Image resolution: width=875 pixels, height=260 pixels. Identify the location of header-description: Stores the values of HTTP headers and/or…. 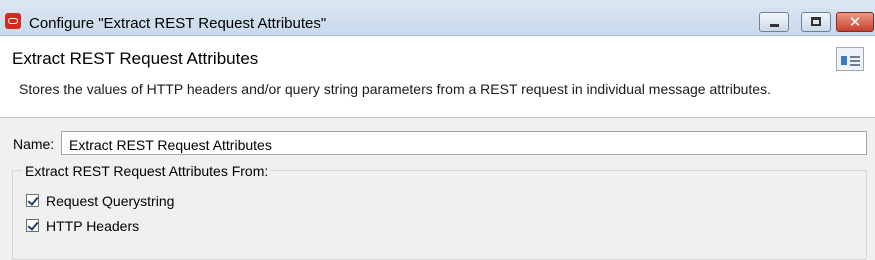
(395, 89).